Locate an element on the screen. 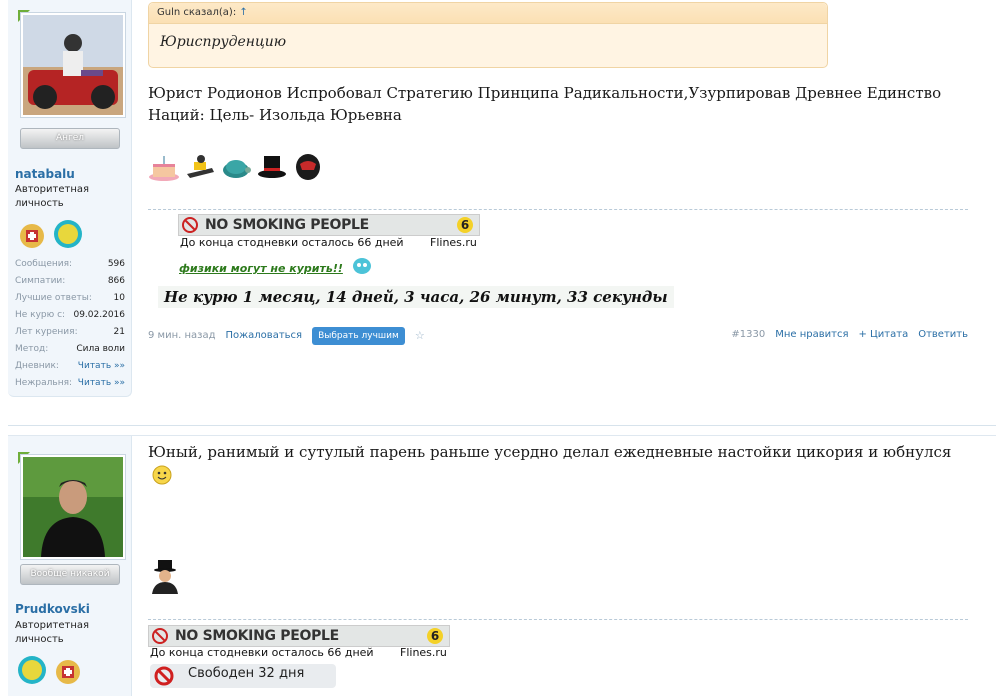 The height and width of the screenshot is (696, 996). username: natabalu is located at coordinates (45, 174).